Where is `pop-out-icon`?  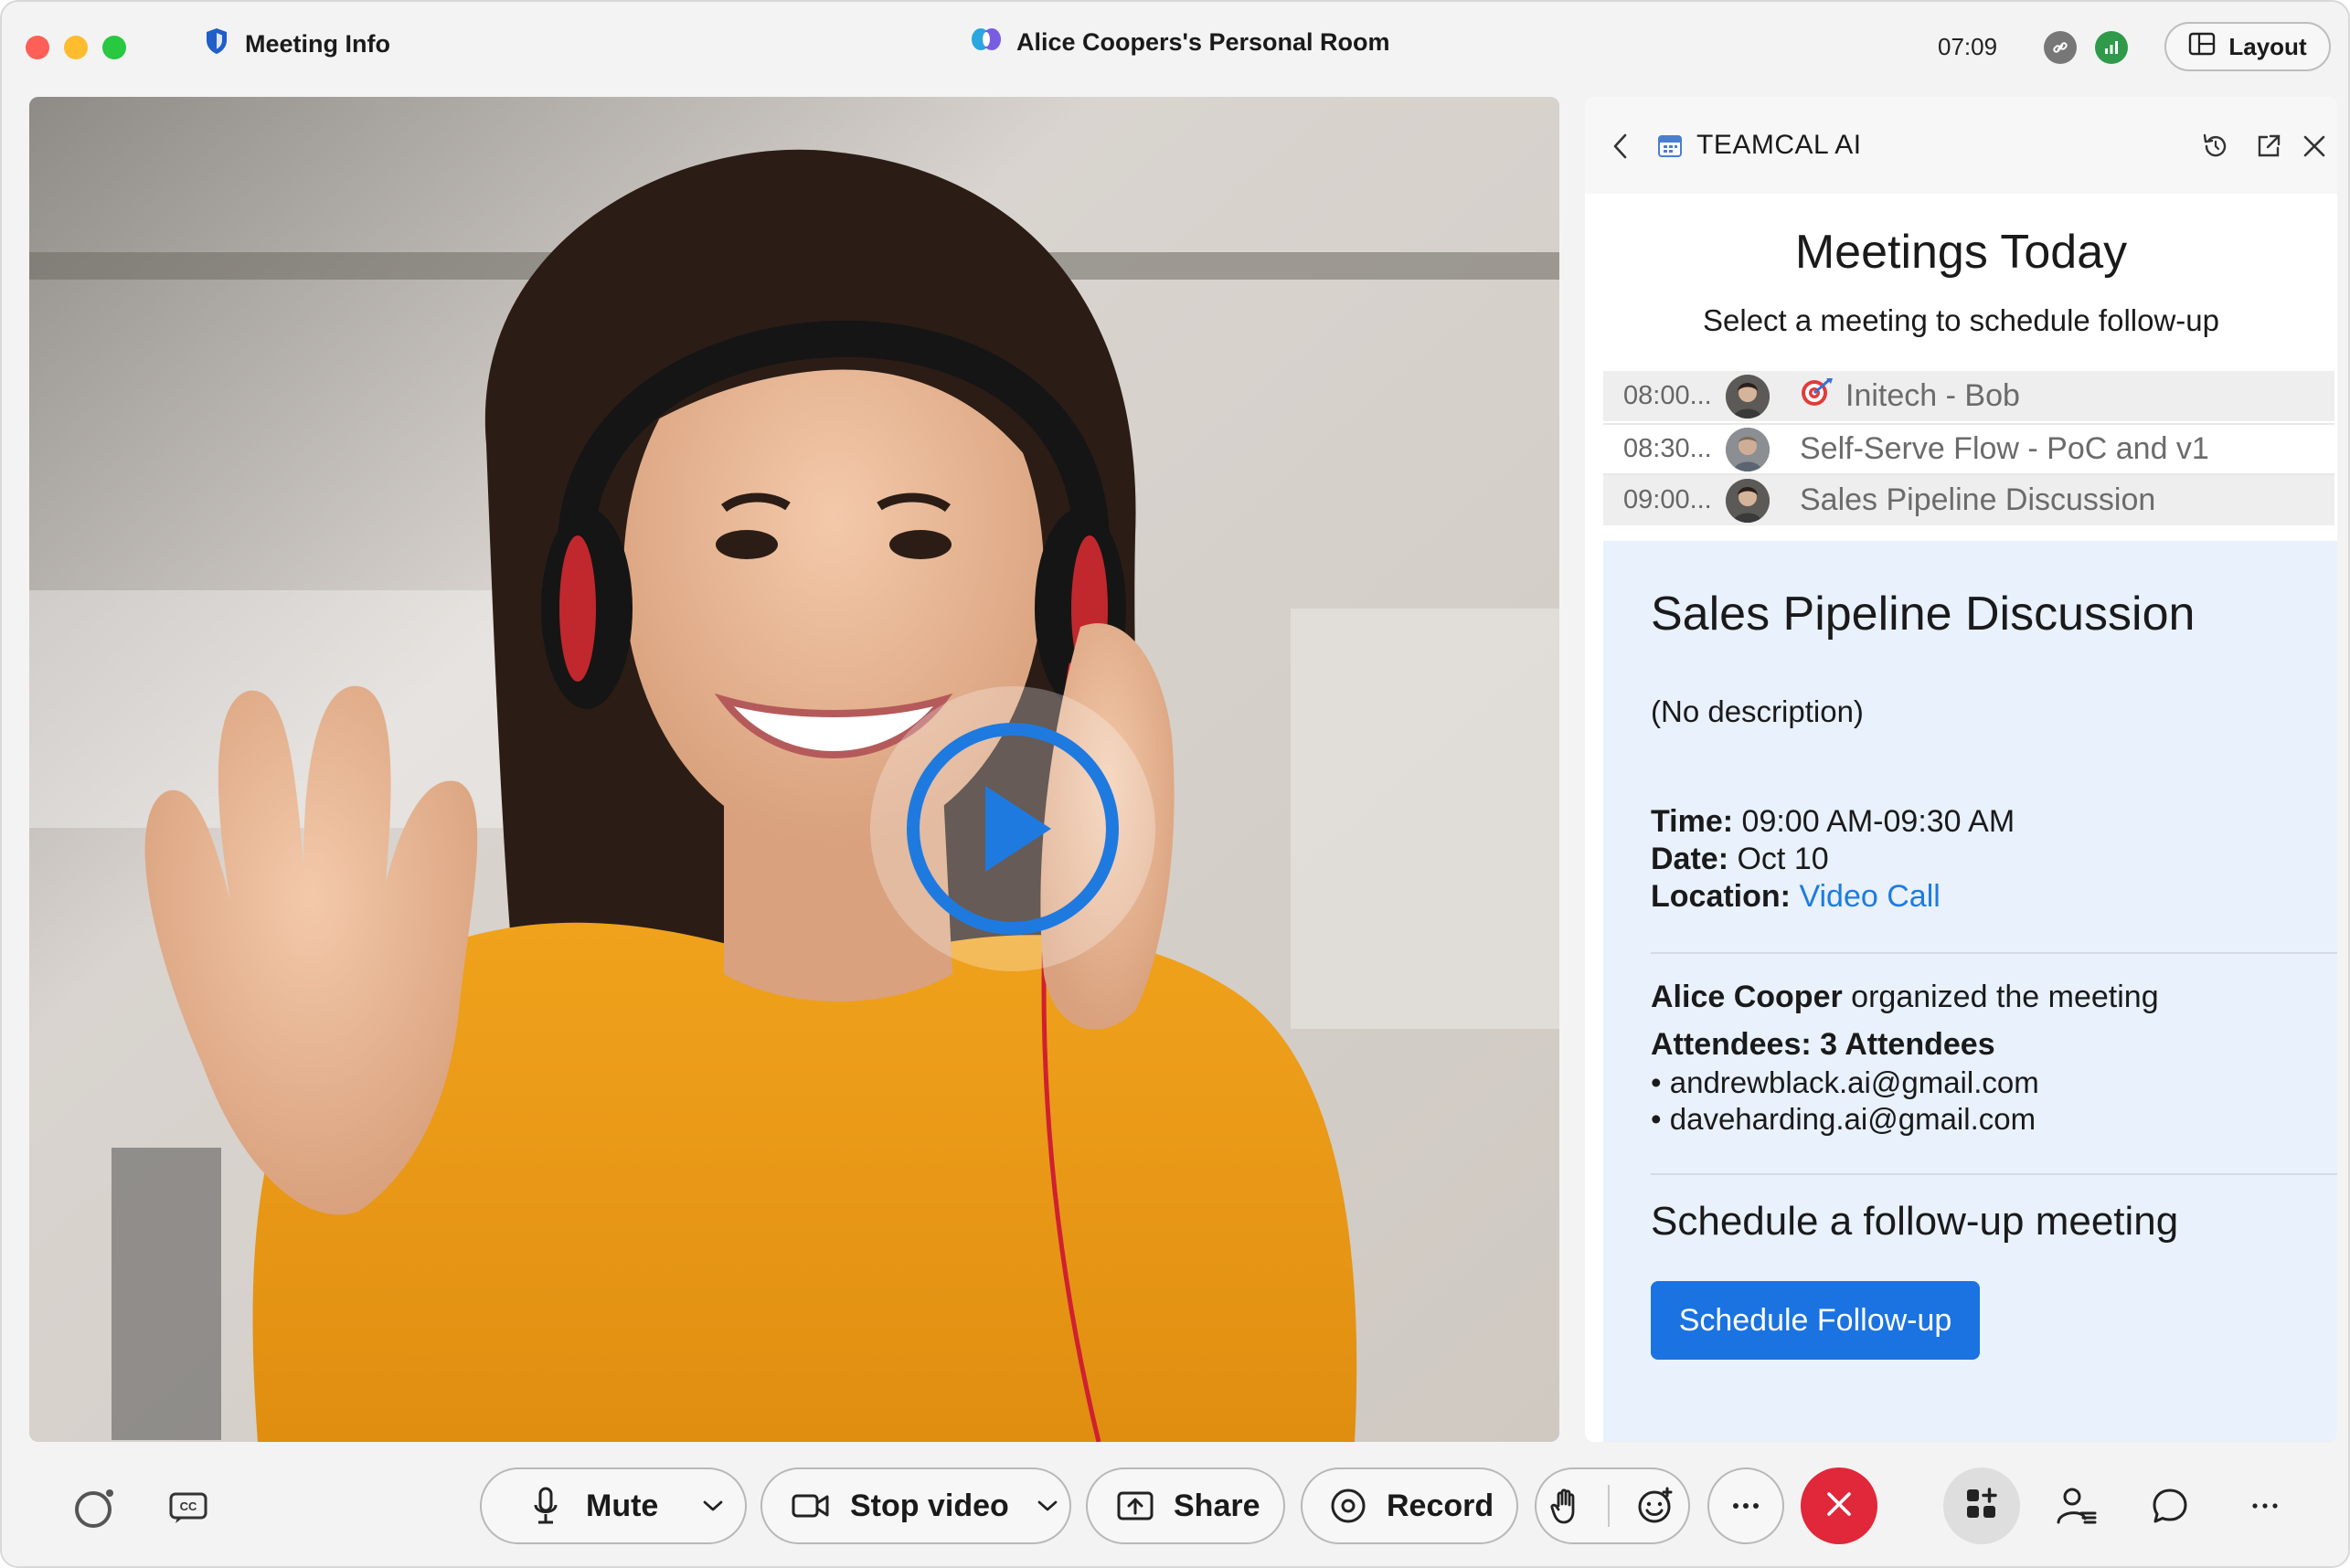
pop-out-icon is located at coordinates (2268, 146).